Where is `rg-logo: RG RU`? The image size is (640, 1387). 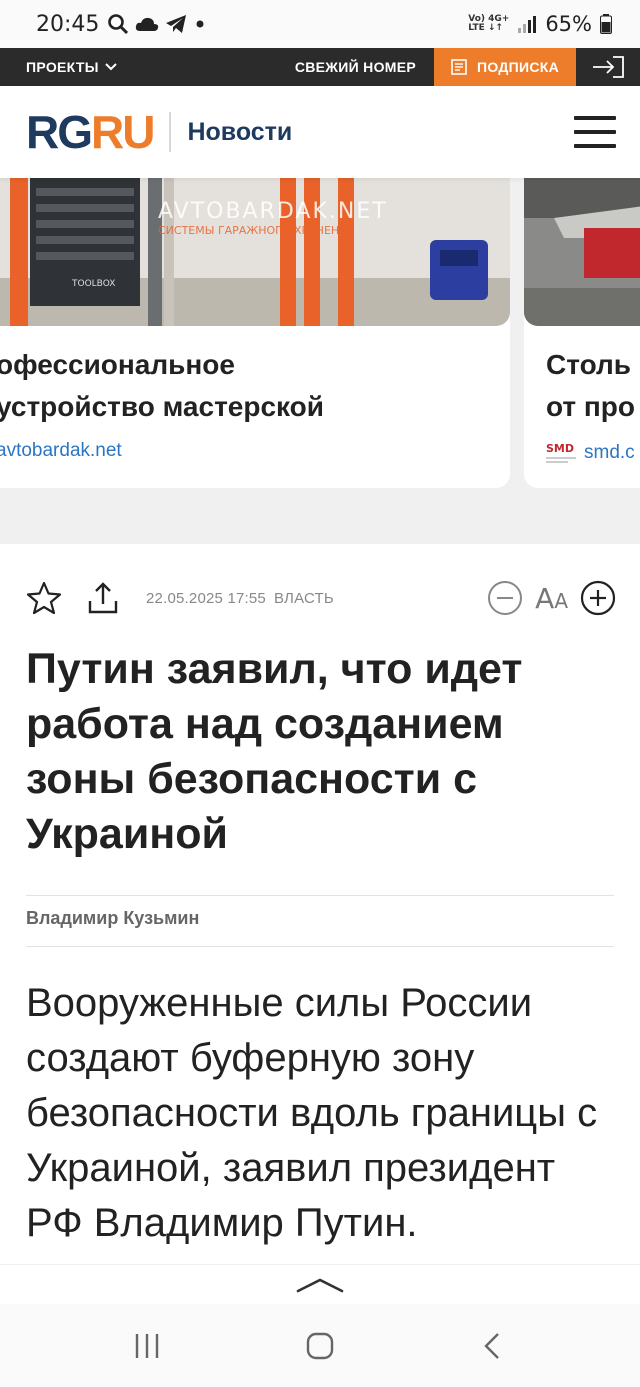 rg-logo: RG RU is located at coordinates (90, 132).